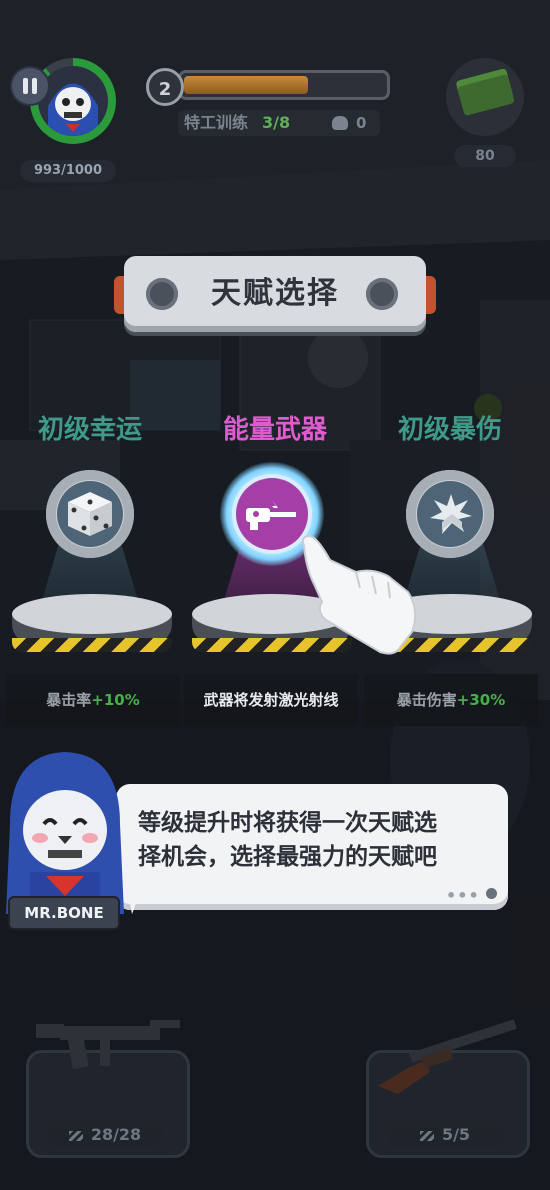 The image size is (550, 1190). Describe the element at coordinates (276, 122) in the screenshot. I see `task-progress: 3/8` at that location.